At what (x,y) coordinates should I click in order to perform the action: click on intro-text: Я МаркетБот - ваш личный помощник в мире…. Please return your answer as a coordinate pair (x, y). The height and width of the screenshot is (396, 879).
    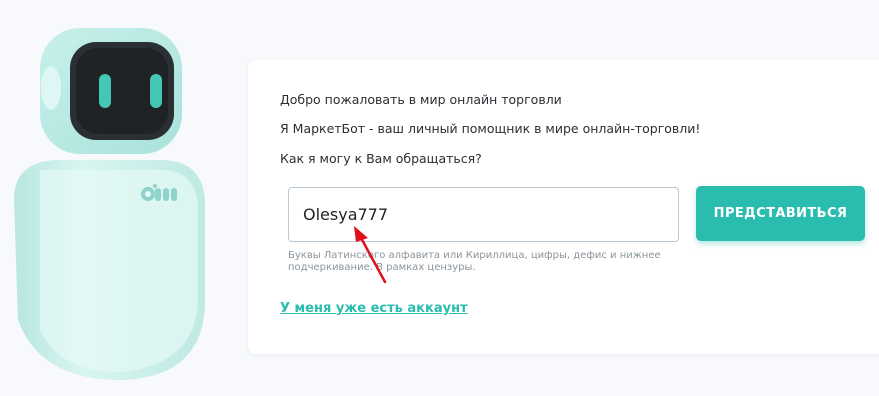
    Looking at the image, I should click on (490, 128).